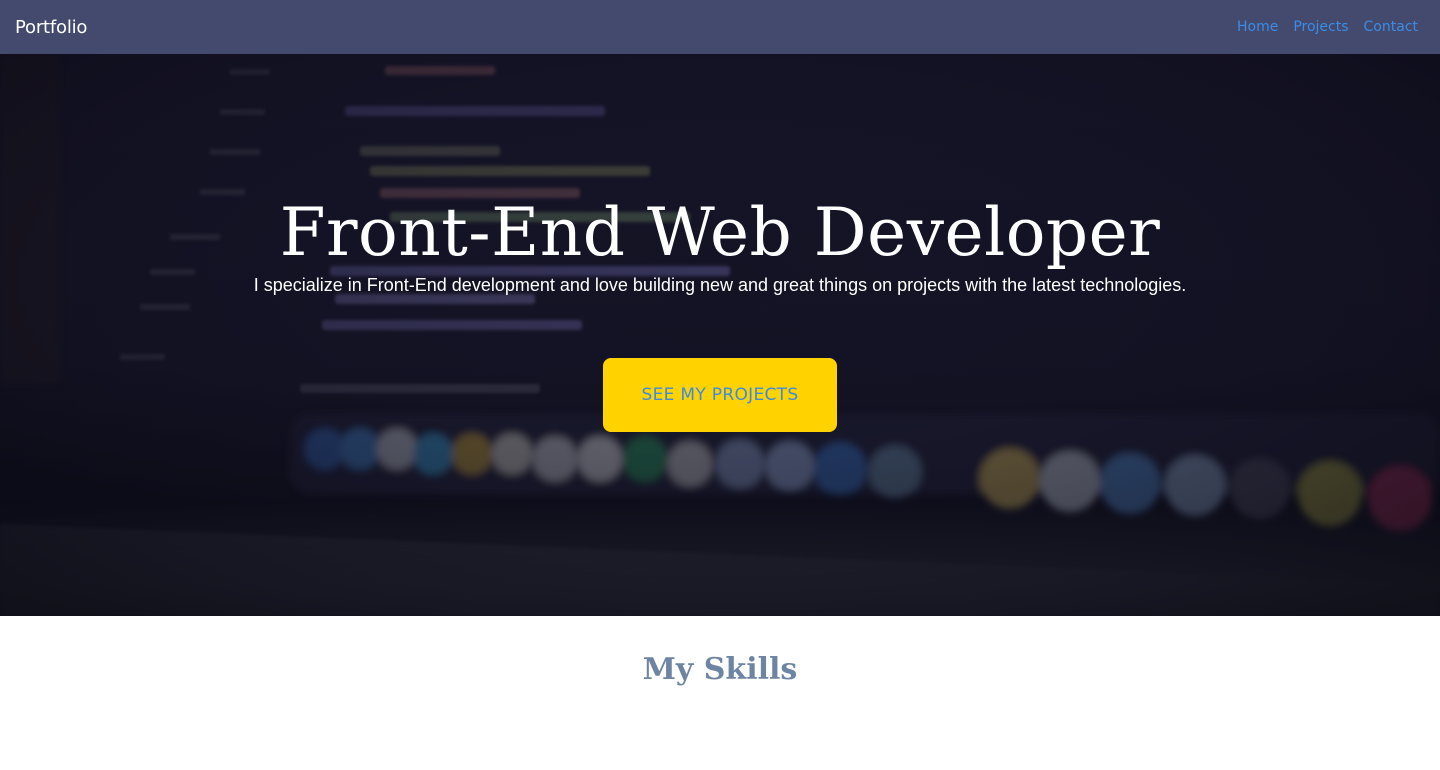 The width and height of the screenshot is (1440, 770). I want to click on nav-link-home: Home, so click(1257, 27).